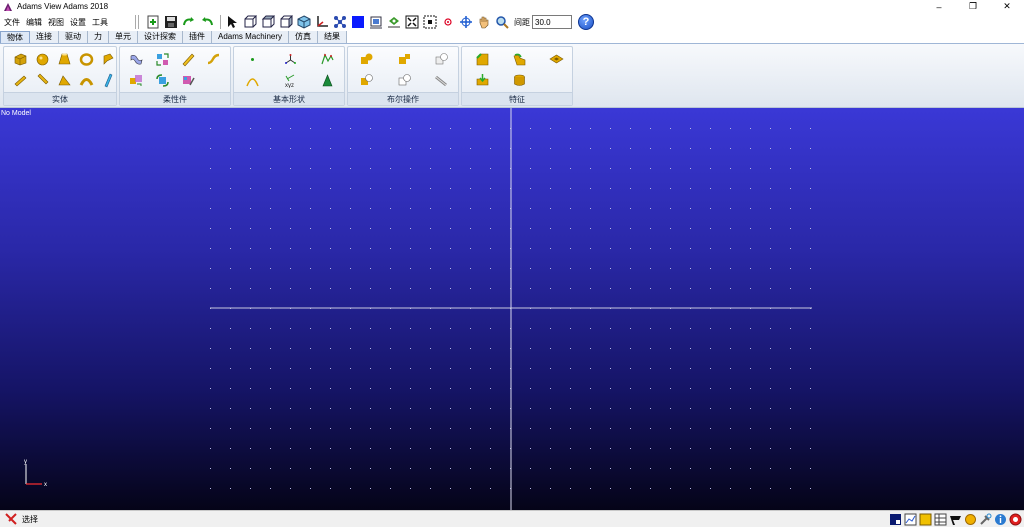 Image resolution: width=1024 pixels, height=527 pixels. I want to click on marker-point-button, so click(252, 59).